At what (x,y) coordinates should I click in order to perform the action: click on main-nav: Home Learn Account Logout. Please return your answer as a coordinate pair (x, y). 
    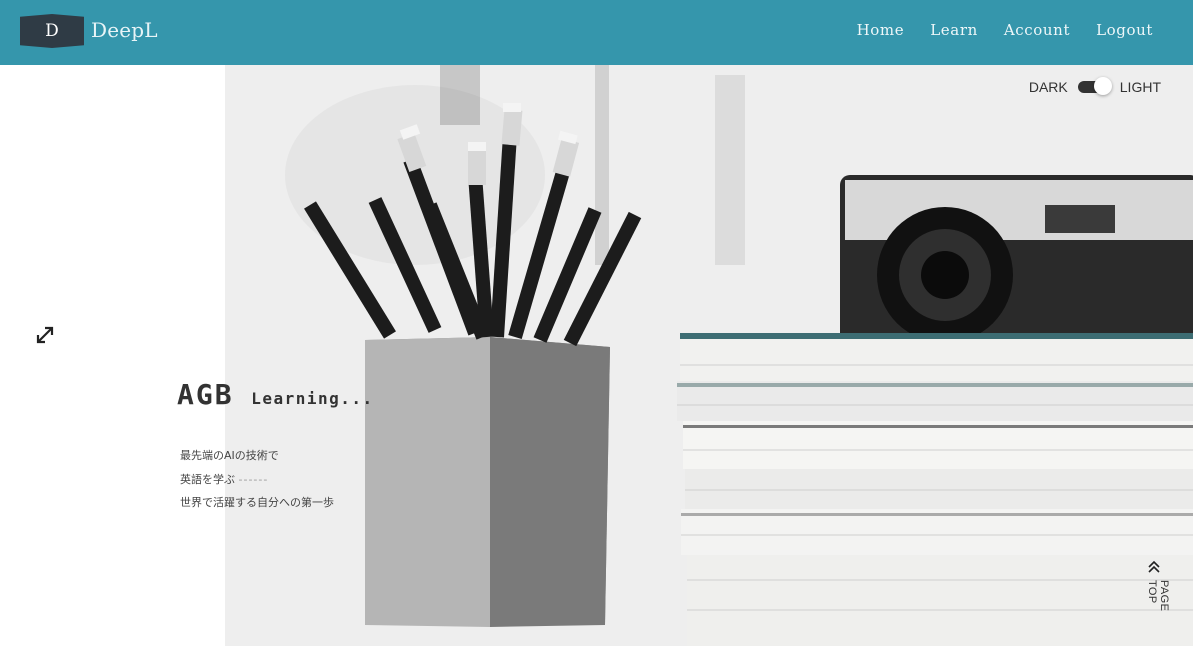
    Looking at the image, I should click on (1005, 30).